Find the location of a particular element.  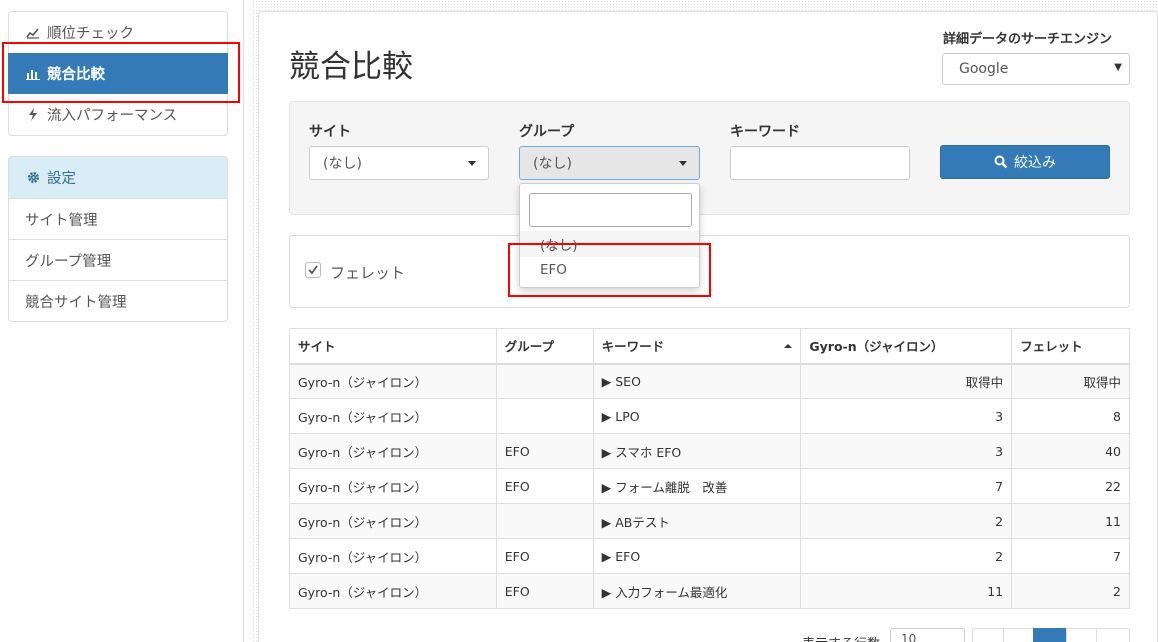

filter-submit-label: 絞込み is located at coordinates (1035, 163).